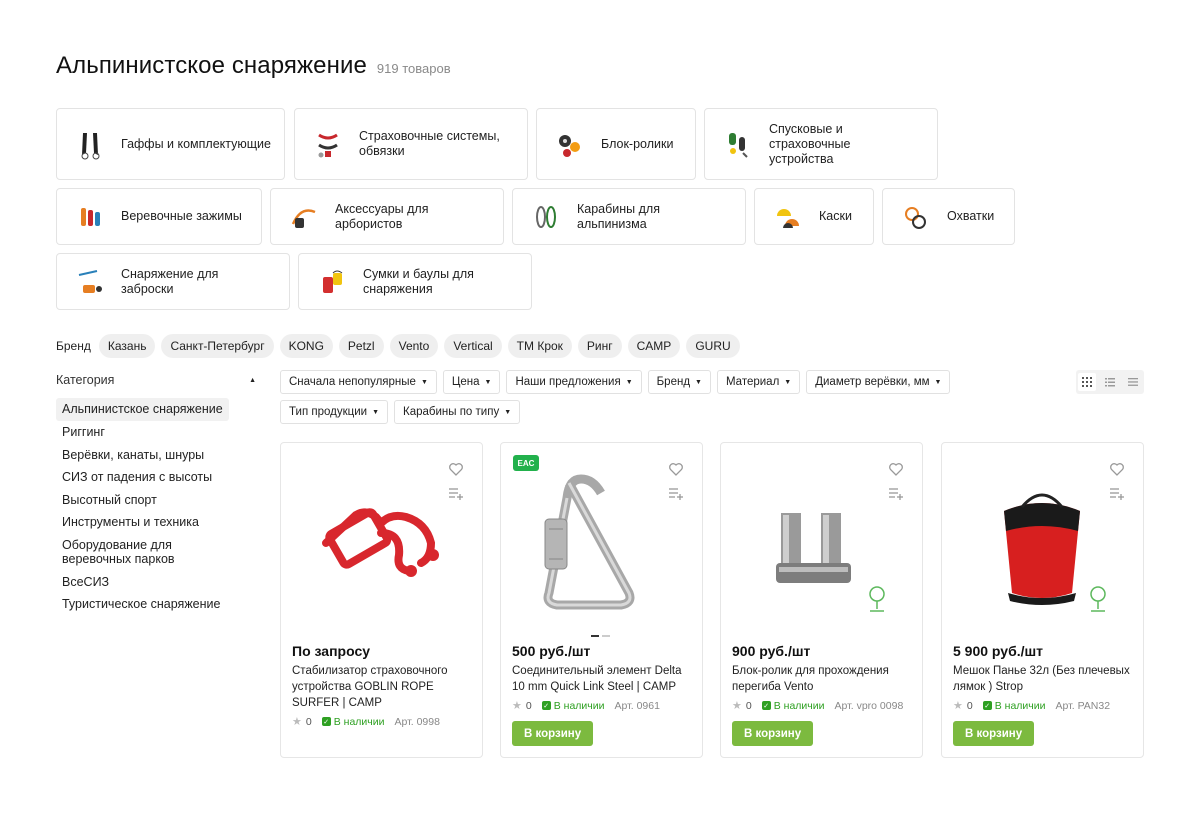 This screenshot has width=1200, height=814. What do you see at coordinates (156, 500) in the screenshot?
I see `sidebar-item: Высотный спорт` at bounding box center [156, 500].